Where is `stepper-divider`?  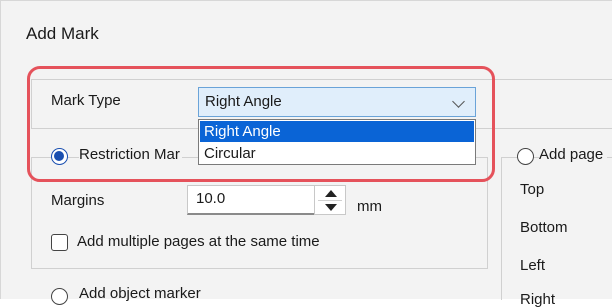
stepper-divider is located at coordinates (330, 200).